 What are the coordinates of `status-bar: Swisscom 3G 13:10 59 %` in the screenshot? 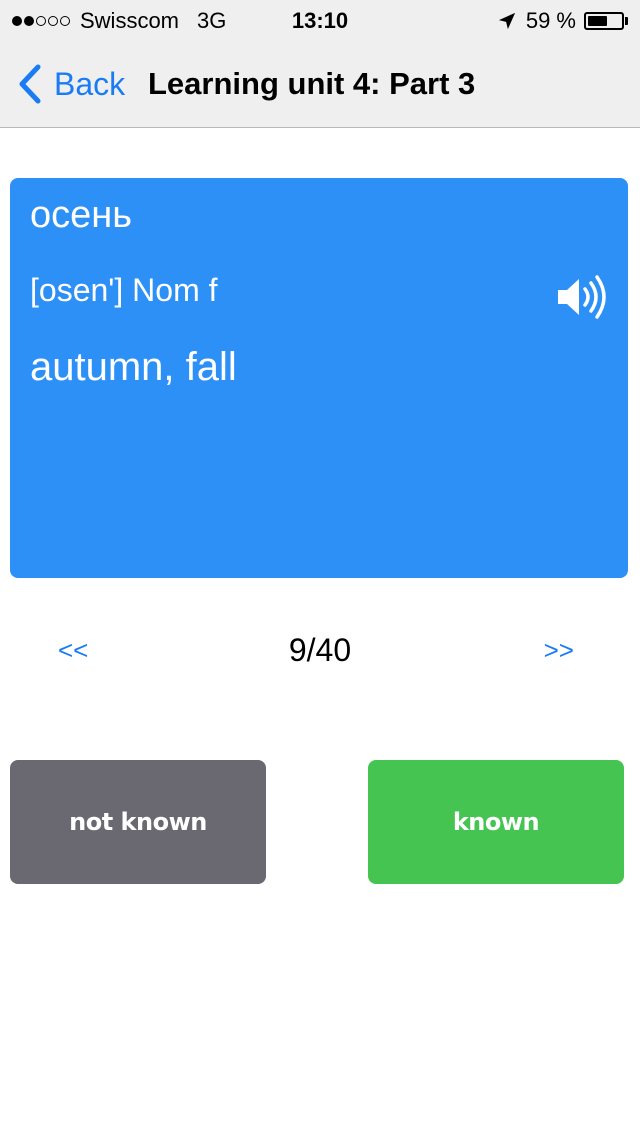 It's located at (320, 20).